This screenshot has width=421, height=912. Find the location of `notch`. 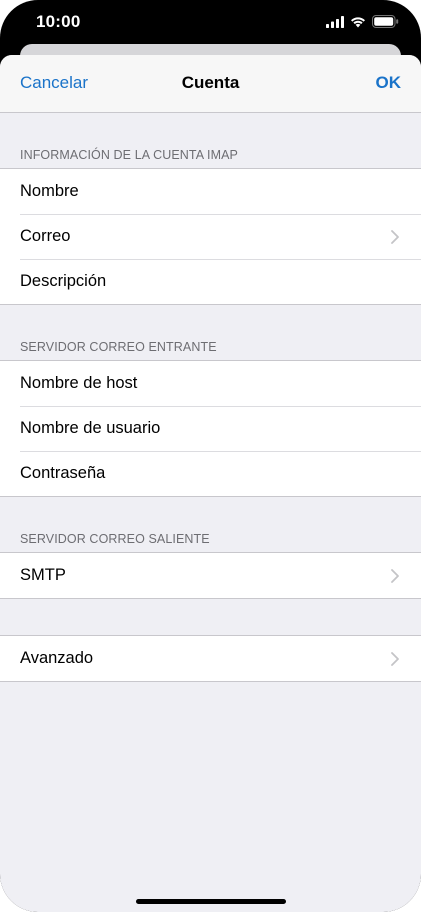

notch is located at coordinates (210, 15).